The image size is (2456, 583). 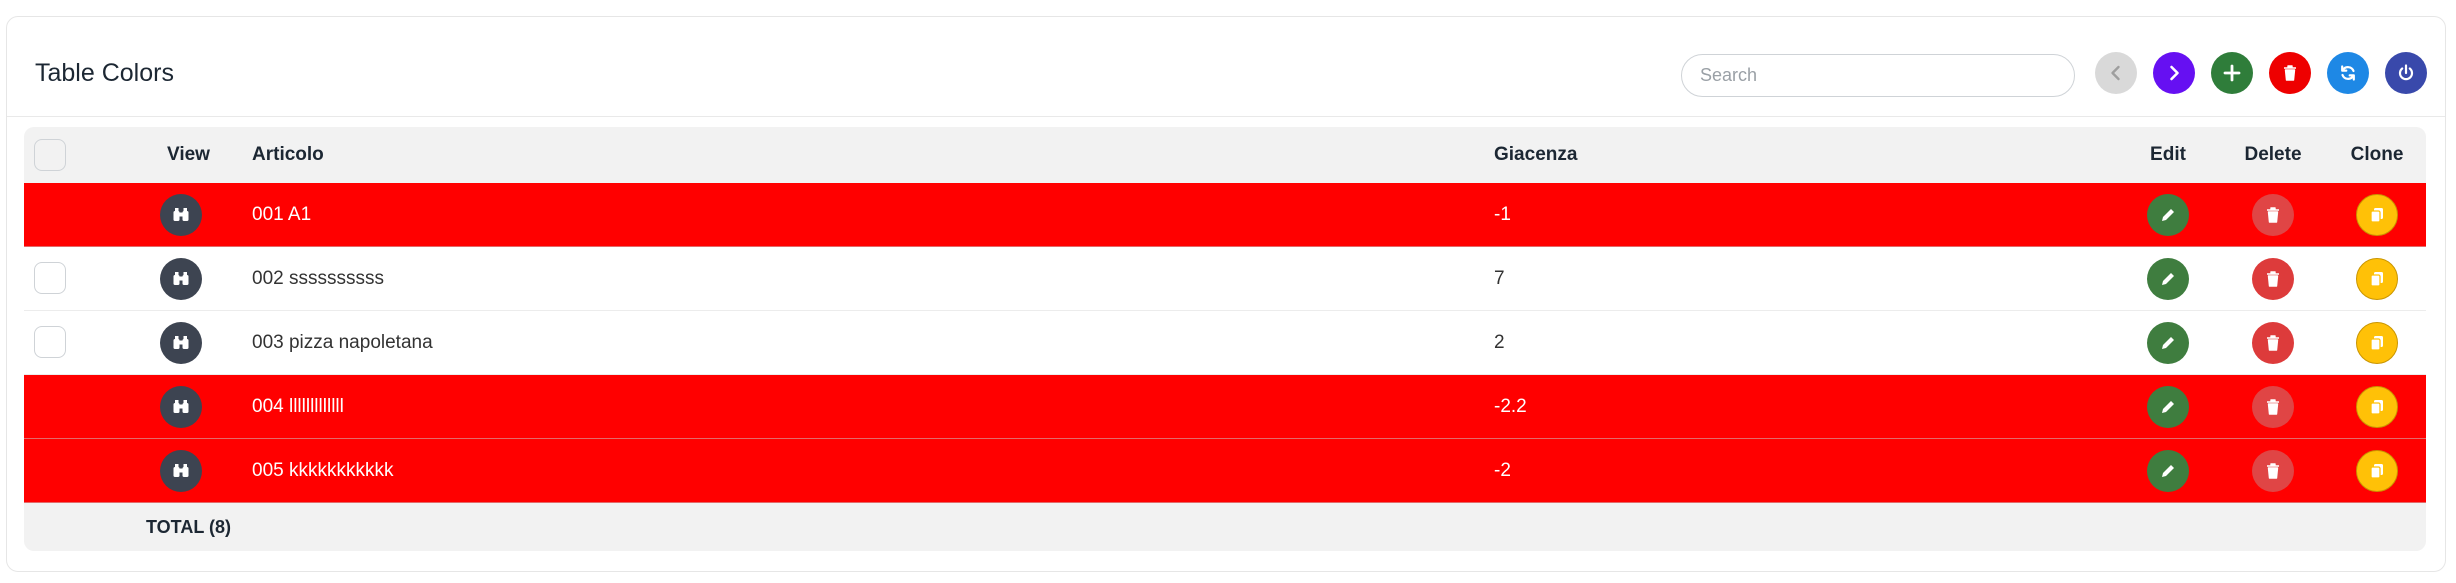 I want to click on power-button, so click(x=2406, y=73).